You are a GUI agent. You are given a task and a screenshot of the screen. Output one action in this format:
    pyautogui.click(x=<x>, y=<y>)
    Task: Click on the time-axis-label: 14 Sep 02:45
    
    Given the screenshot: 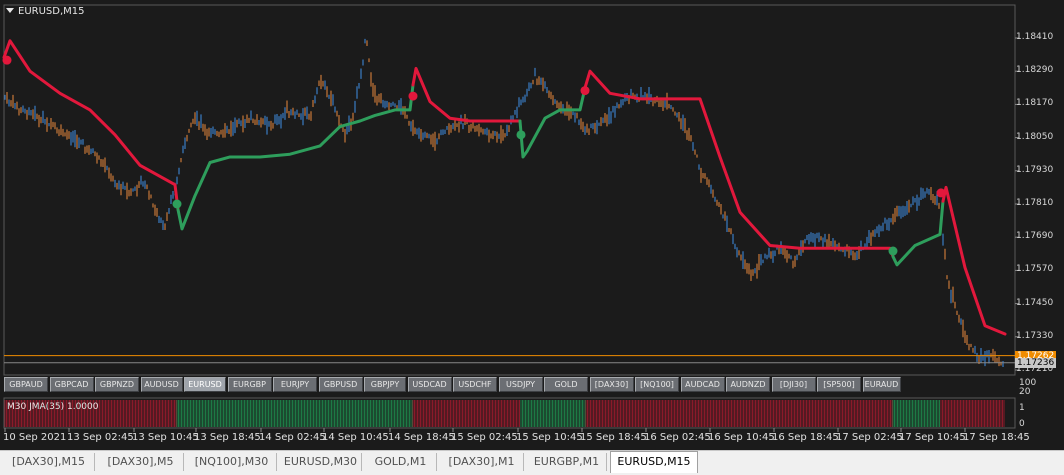 What is the action you would take?
    pyautogui.click(x=292, y=437)
    